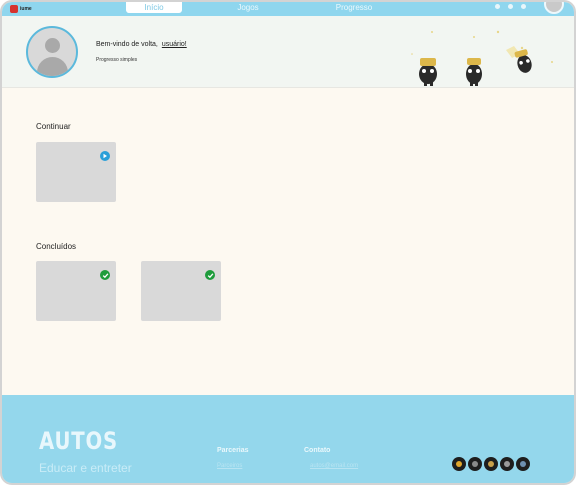 The width and height of the screenshot is (576, 485). What do you see at coordinates (154, 7) in the screenshot?
I see `tab-inicio: Início` at bounding box center [154, 7].